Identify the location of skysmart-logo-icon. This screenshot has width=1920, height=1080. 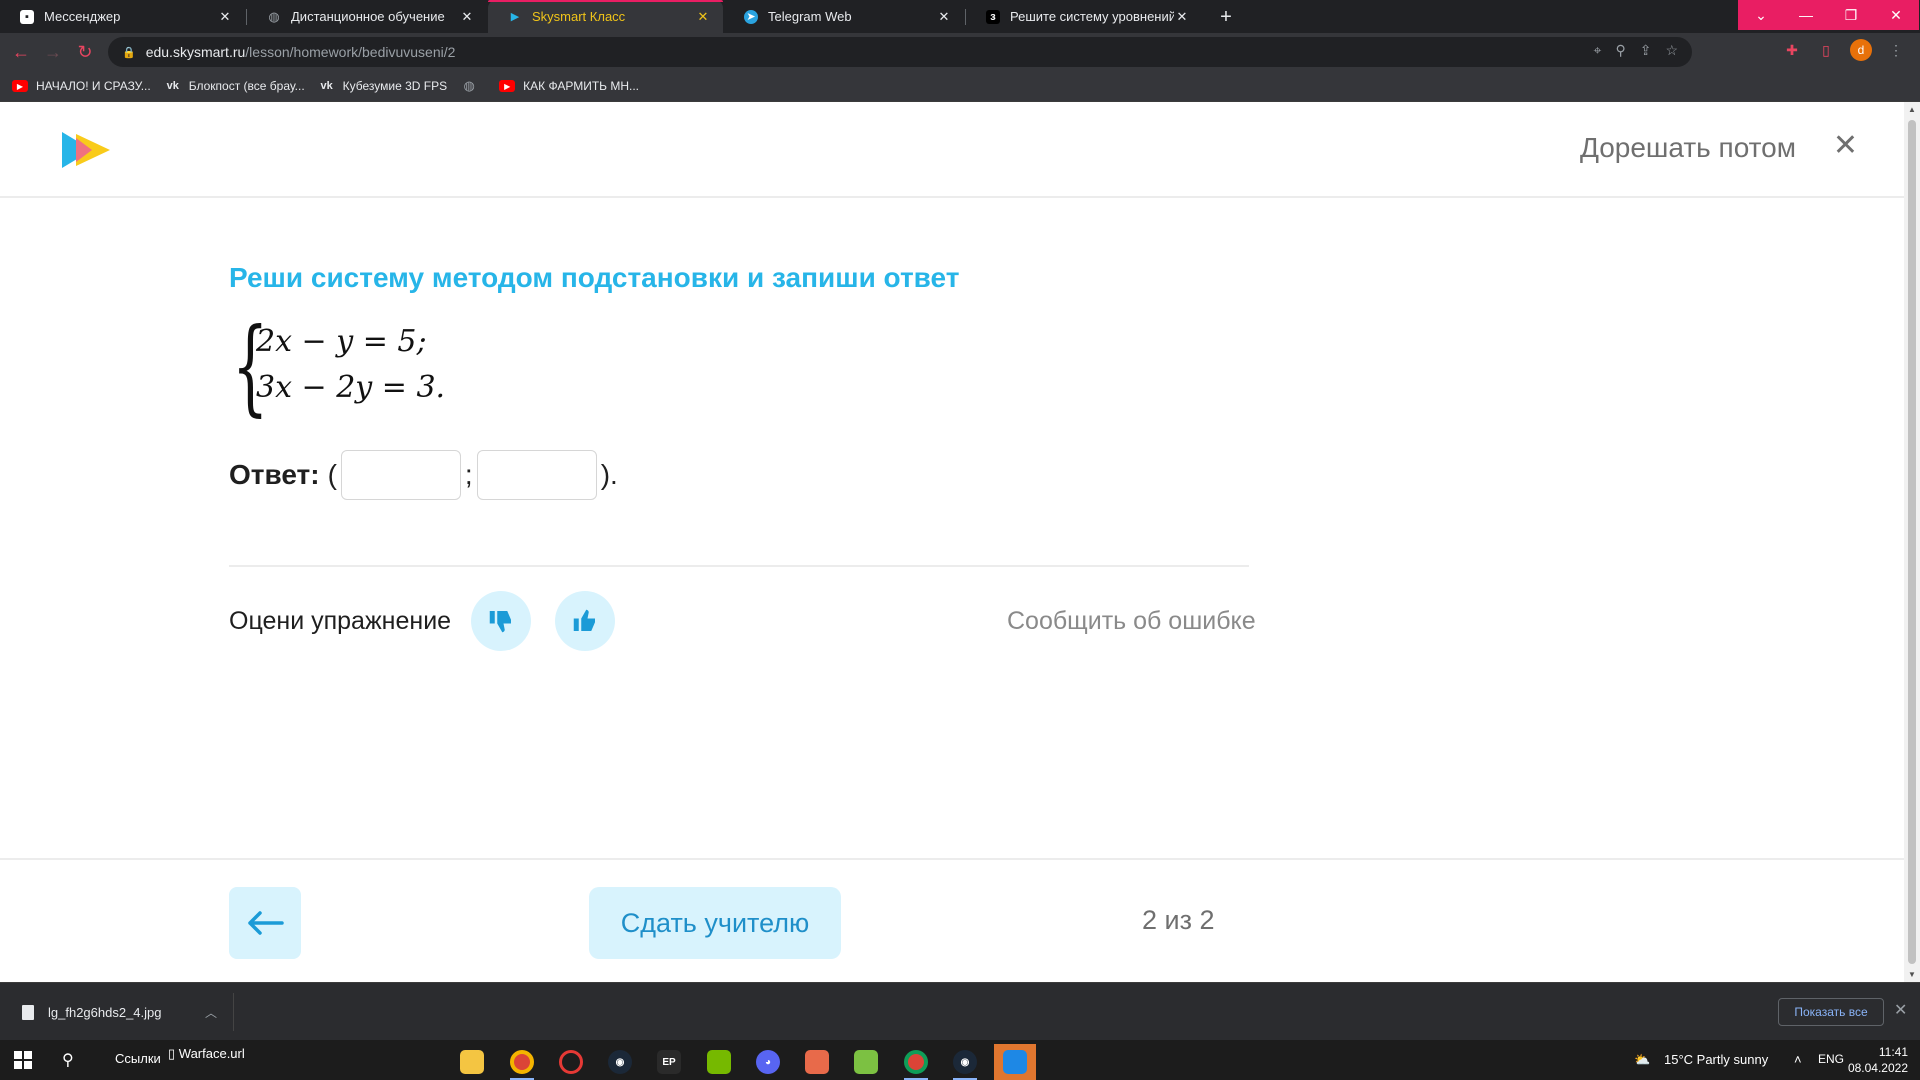
(87, 150).